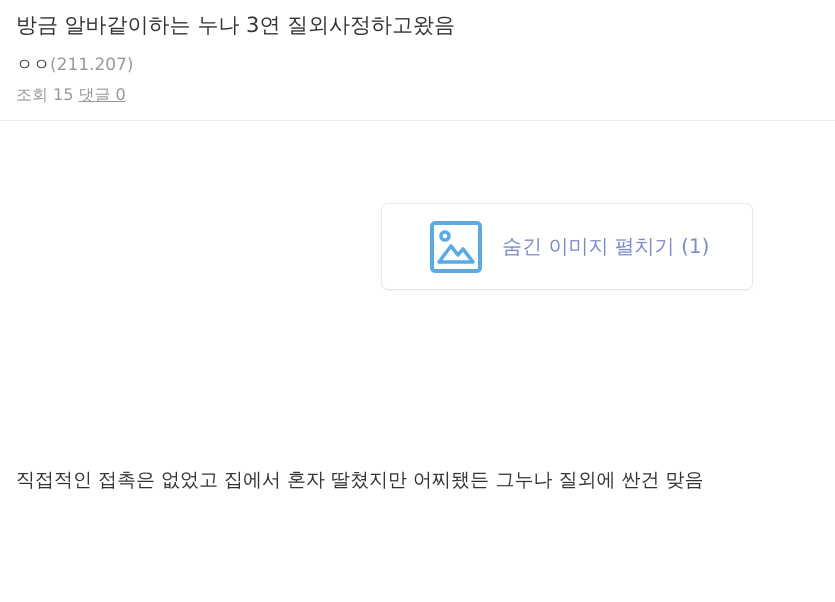  What do you see at coordinates (45, 95) in the screenshot?
I see `view-count: 조회 15` at bounding box center [45, 95].